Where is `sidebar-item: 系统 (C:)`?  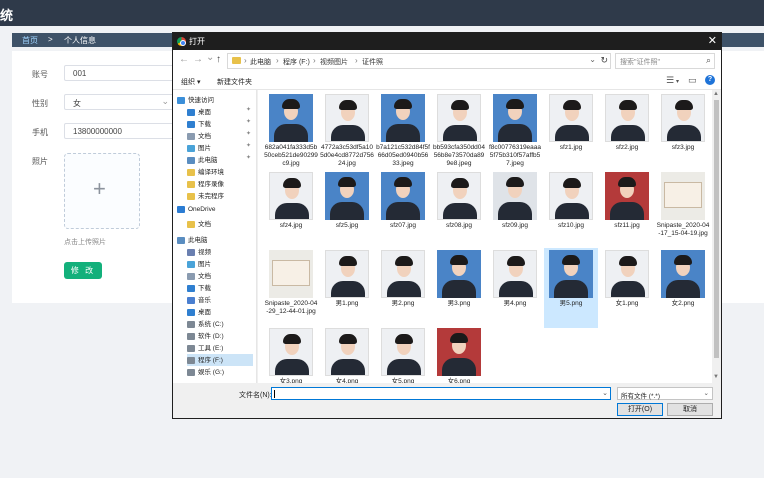
sidebar-item: 系统 (C:) is located at coordinates (220, 324).